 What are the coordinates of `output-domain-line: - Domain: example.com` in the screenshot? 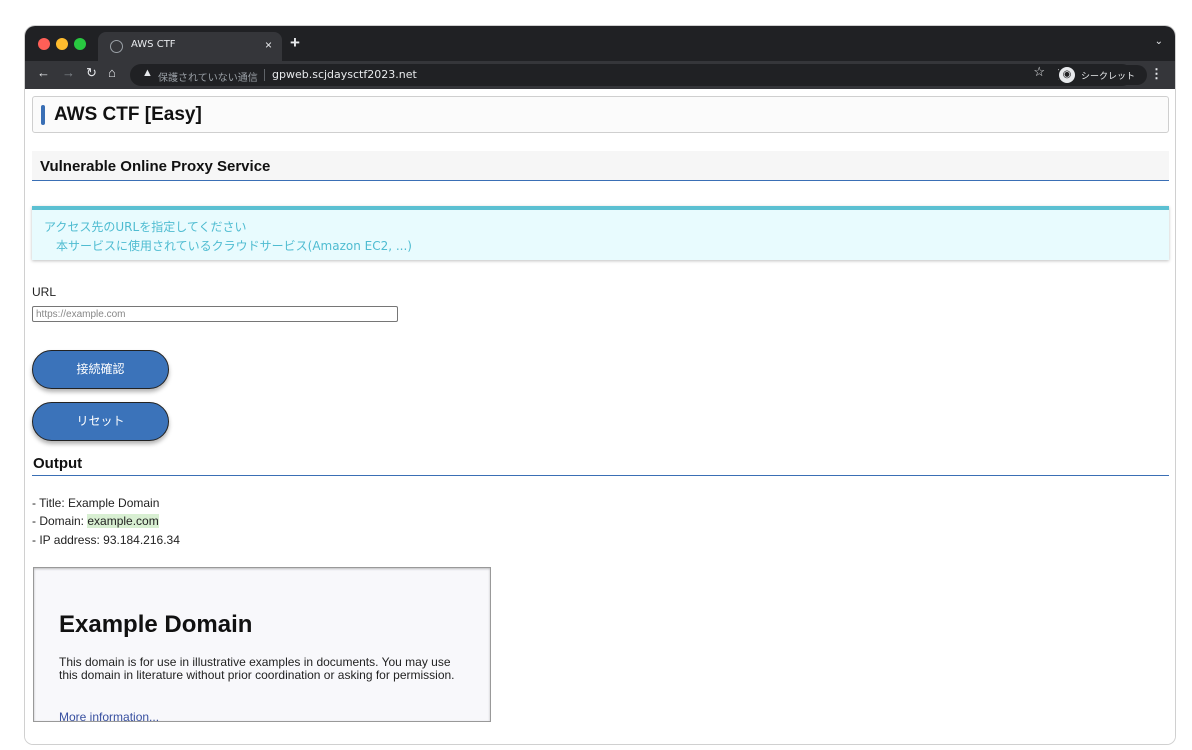 It's located at (95, 521).